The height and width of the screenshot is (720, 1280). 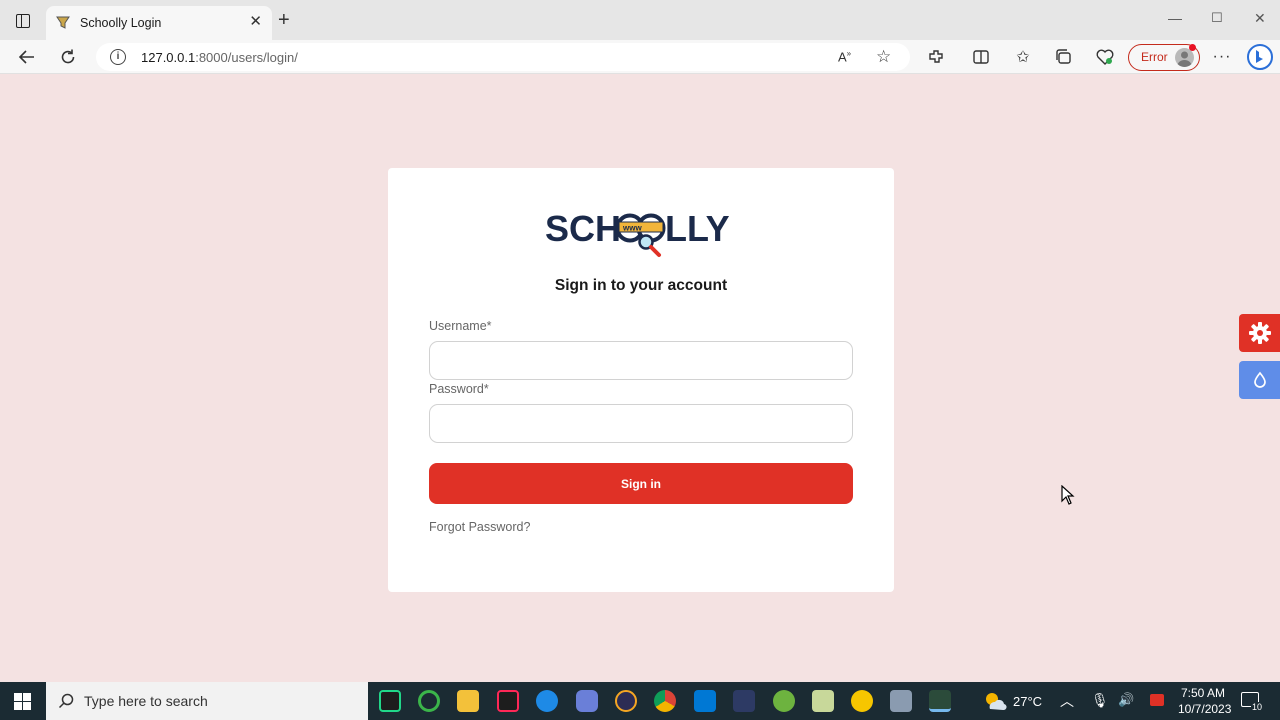 I want to click on back-icon, so click(x=27, y=57).